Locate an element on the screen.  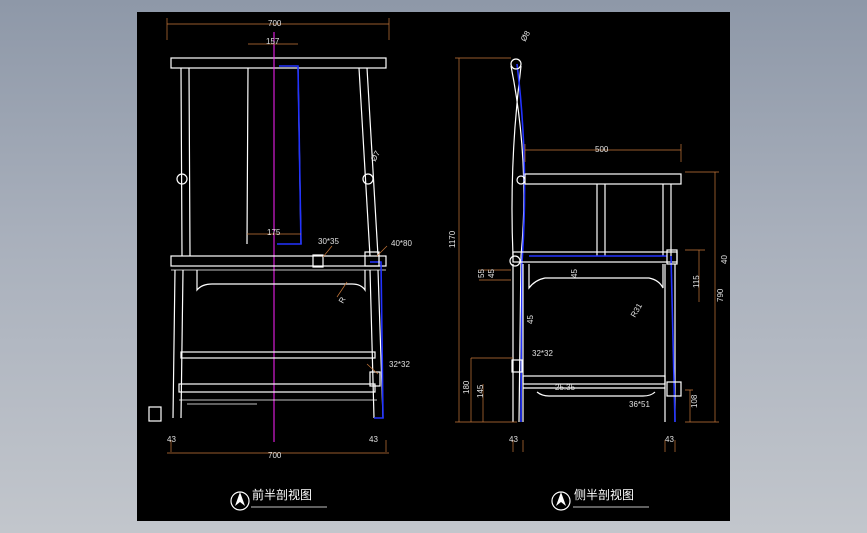
side-dim-145: 145 is located at coordinates (480, 391).